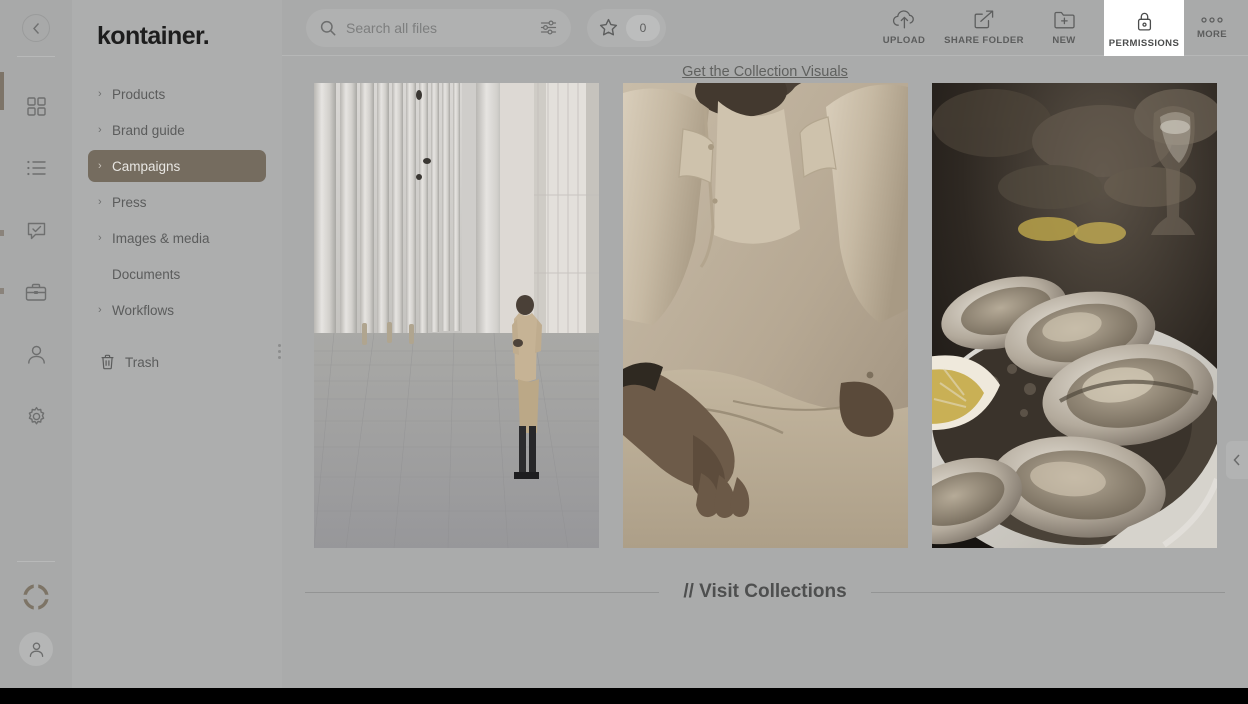  I want to click on sidebar-item-images-media: › Images & media, so click(177, 238).